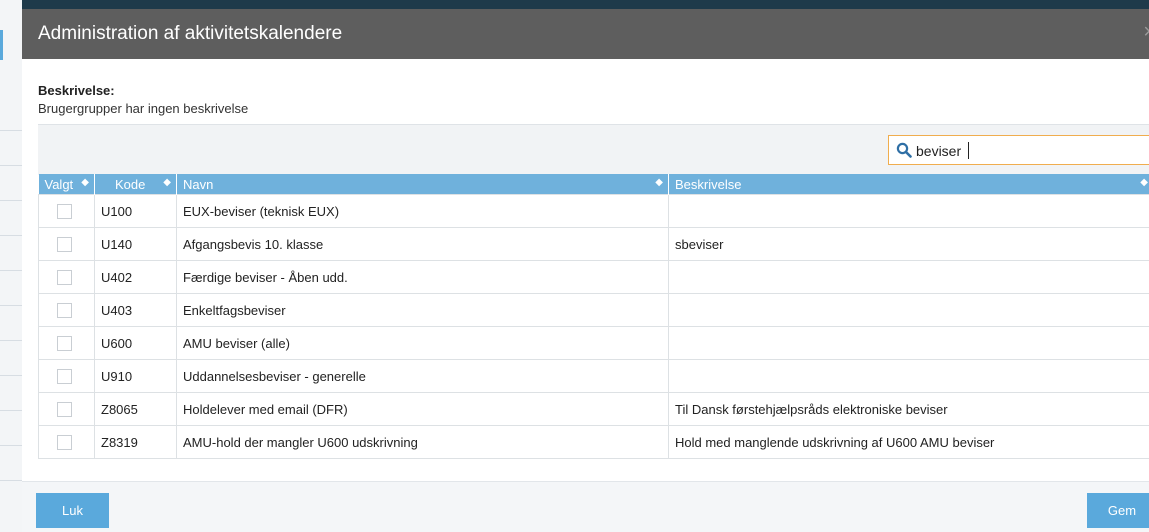 This screenshot has width=1149, height=532. What do you see at coordinates (422, 310) in the screenshot?
I see `cell-navn: Enkeltfagsbeviser` at bounding box center [422, 310].